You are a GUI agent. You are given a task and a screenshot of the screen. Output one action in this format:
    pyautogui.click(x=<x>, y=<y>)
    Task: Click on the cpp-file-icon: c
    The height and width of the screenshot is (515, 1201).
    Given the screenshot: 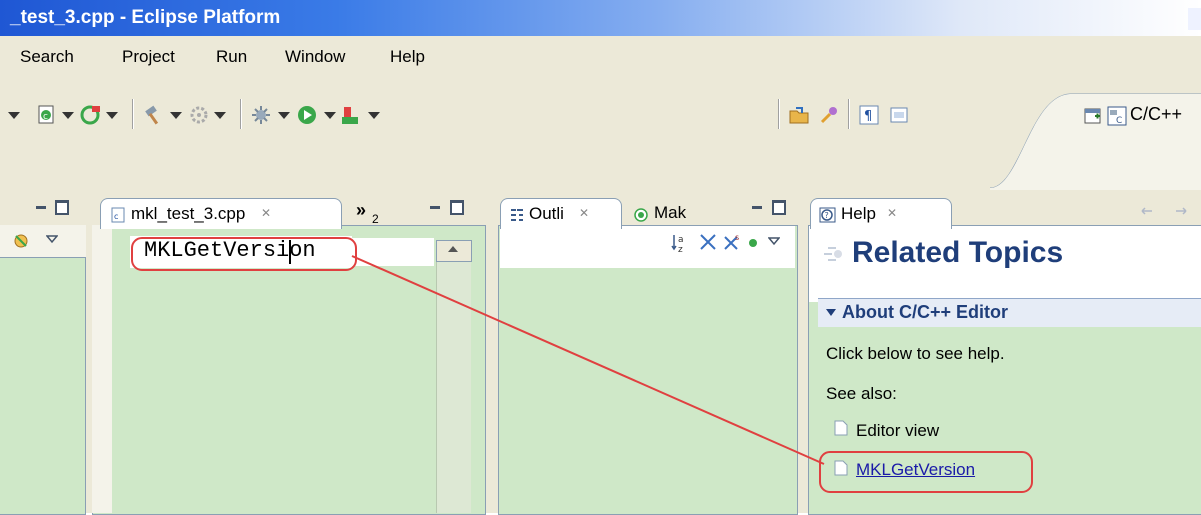 What is the action you would take?
    pyautogui.click(x=118, y=215)
    